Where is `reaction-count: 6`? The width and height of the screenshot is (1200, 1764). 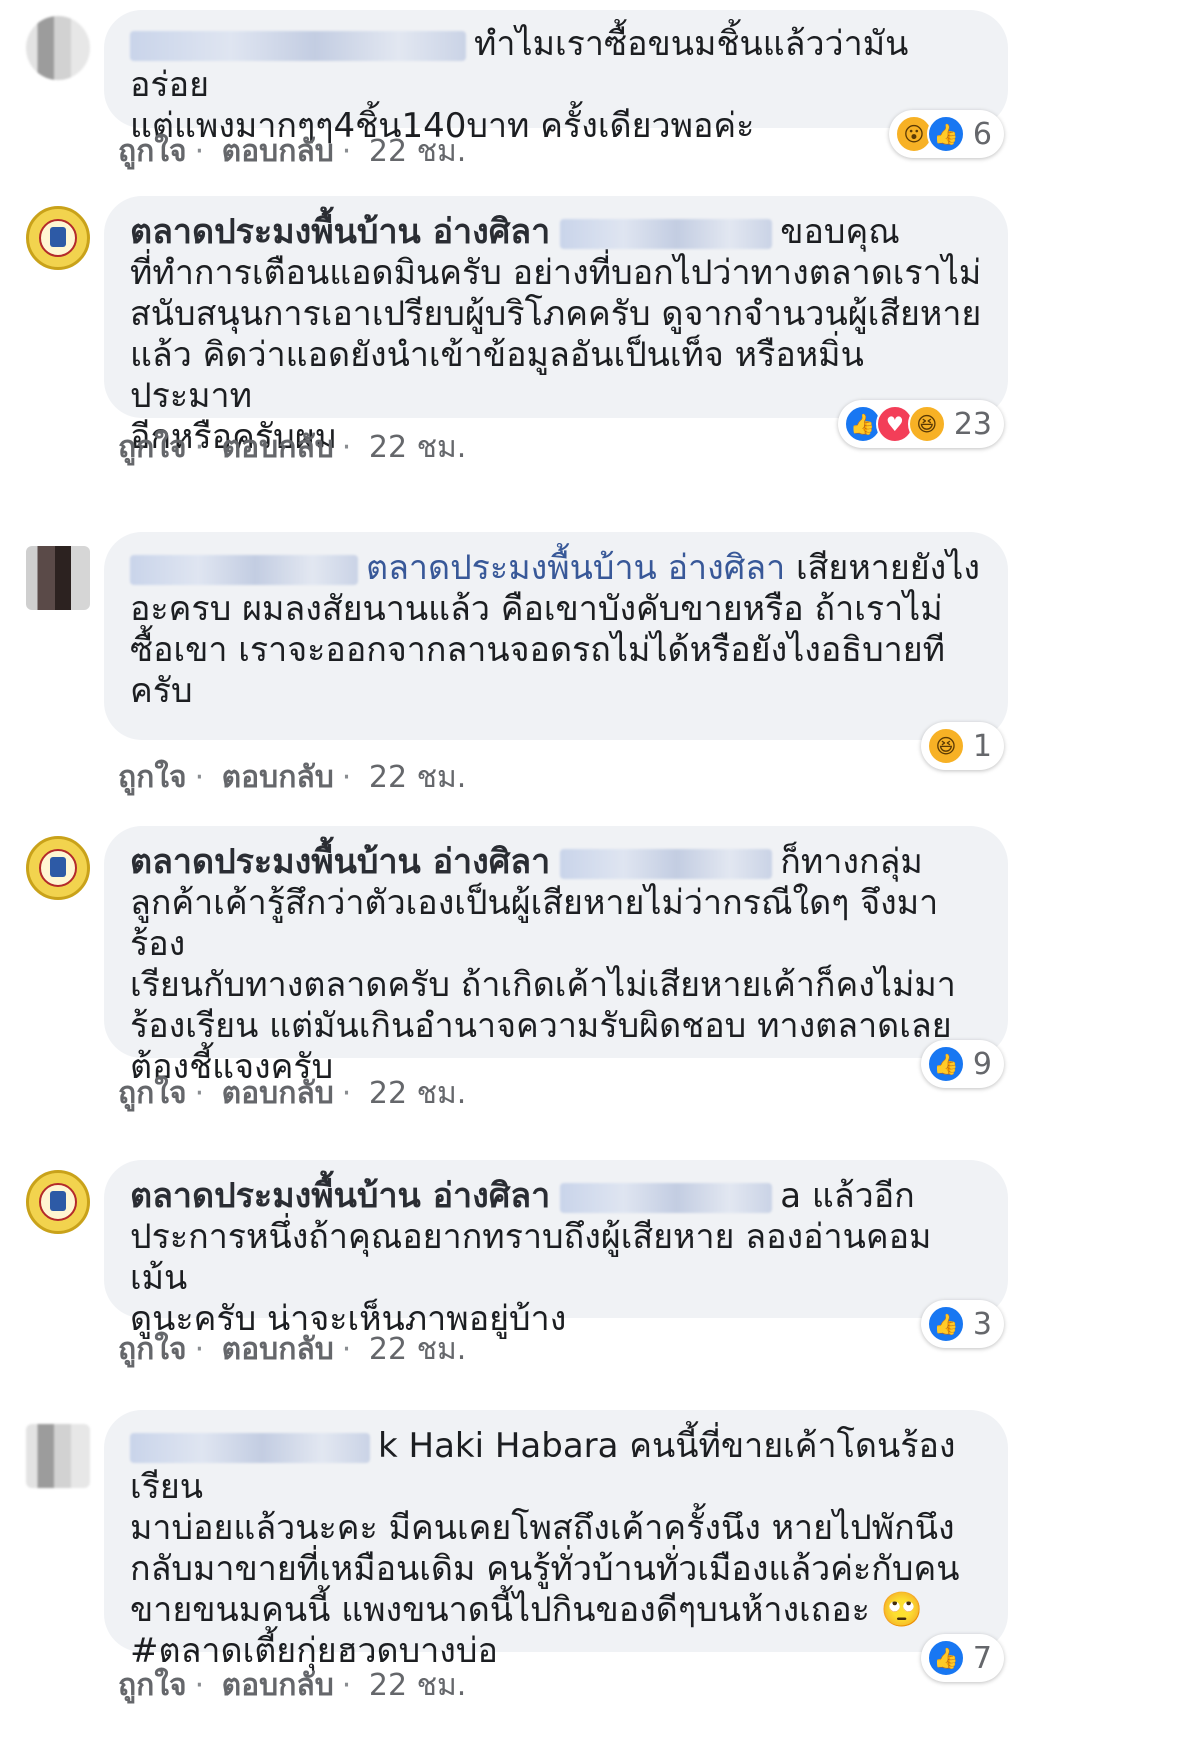 reaction-count: 6 is located at coordinates (982, 134).